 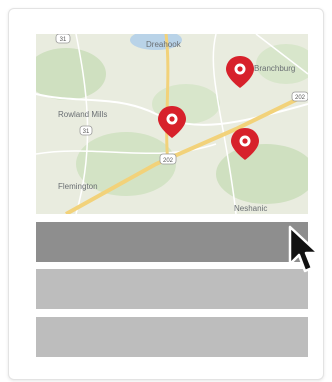 What do you see at coordinates (251, 208) in the screenshot?
I see `map-place-label: Neshanic` at bounding box center [251, 208].